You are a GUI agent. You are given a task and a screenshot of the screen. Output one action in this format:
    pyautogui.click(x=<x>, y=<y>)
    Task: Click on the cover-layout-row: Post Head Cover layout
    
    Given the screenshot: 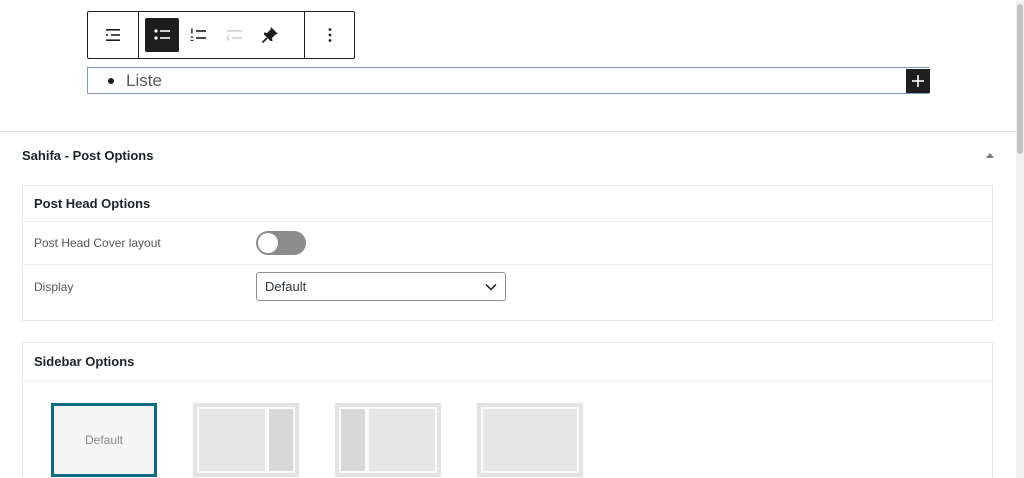 What is the action you would take?
    pyautogui.click(x=507, y=243)
    